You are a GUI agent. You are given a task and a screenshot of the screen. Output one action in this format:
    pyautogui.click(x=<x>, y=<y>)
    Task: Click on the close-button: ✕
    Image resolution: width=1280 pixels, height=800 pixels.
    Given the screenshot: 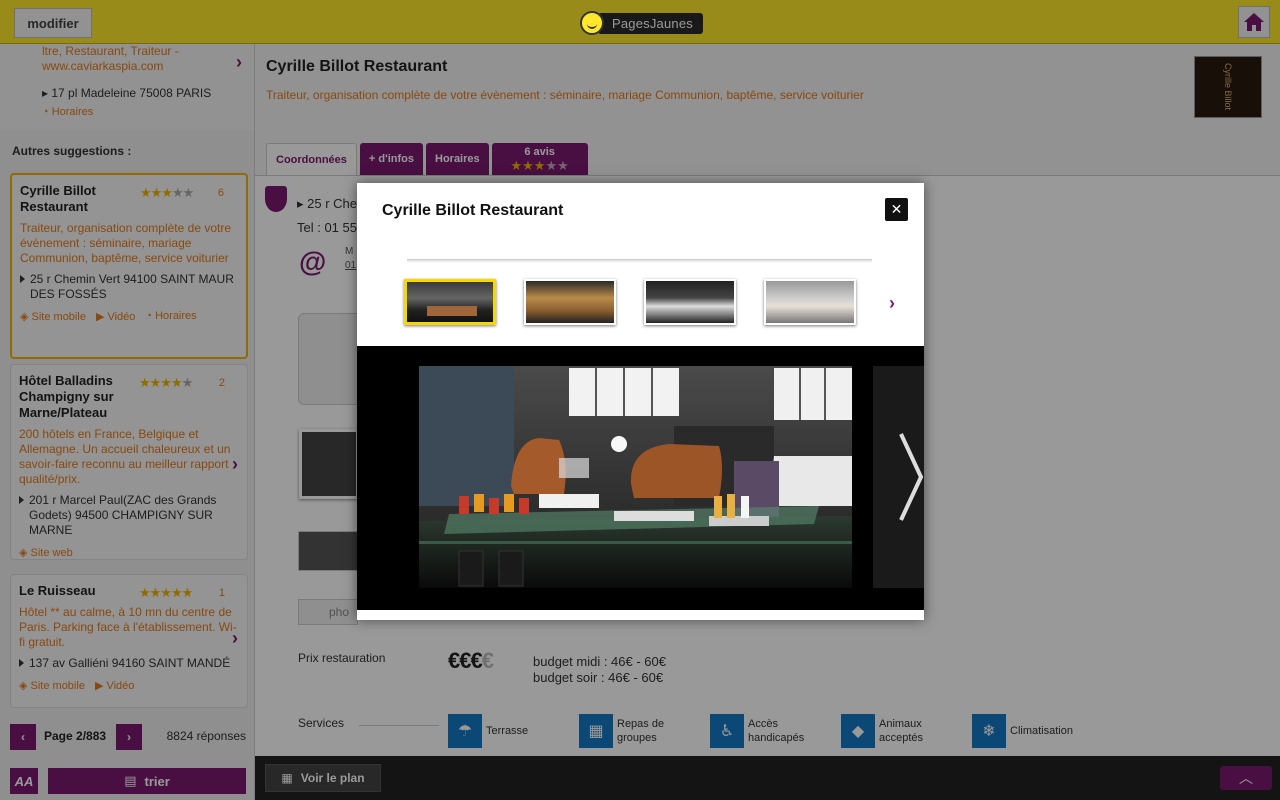 What is the action you would take?
    pyautogui.click(x=896, y=209)
    